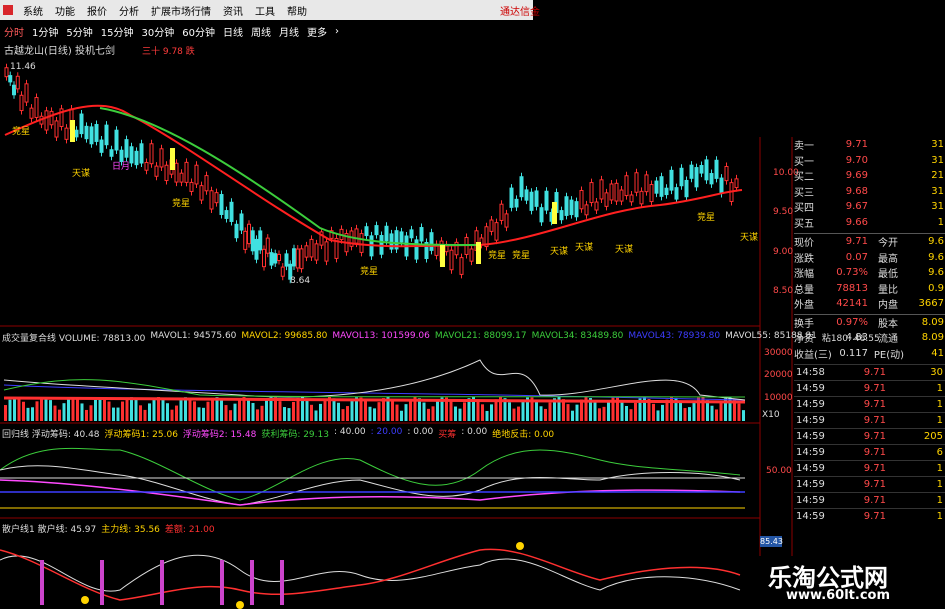 The height and width of the screenshot is (609, 945). I want to click on stat-value: 0.117, so click(853, 353).